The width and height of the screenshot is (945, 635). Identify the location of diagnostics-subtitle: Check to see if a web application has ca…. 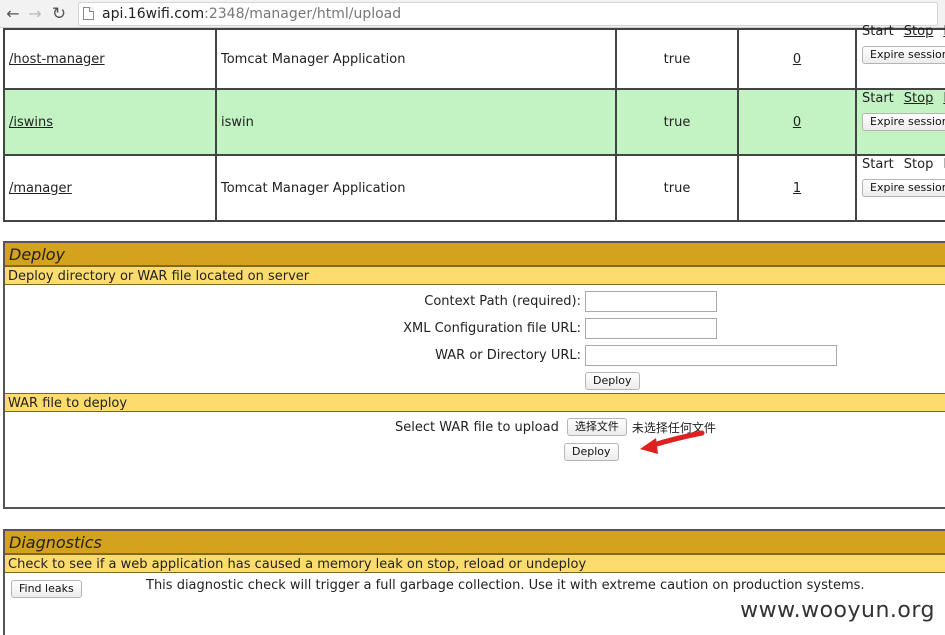
(475, 563).